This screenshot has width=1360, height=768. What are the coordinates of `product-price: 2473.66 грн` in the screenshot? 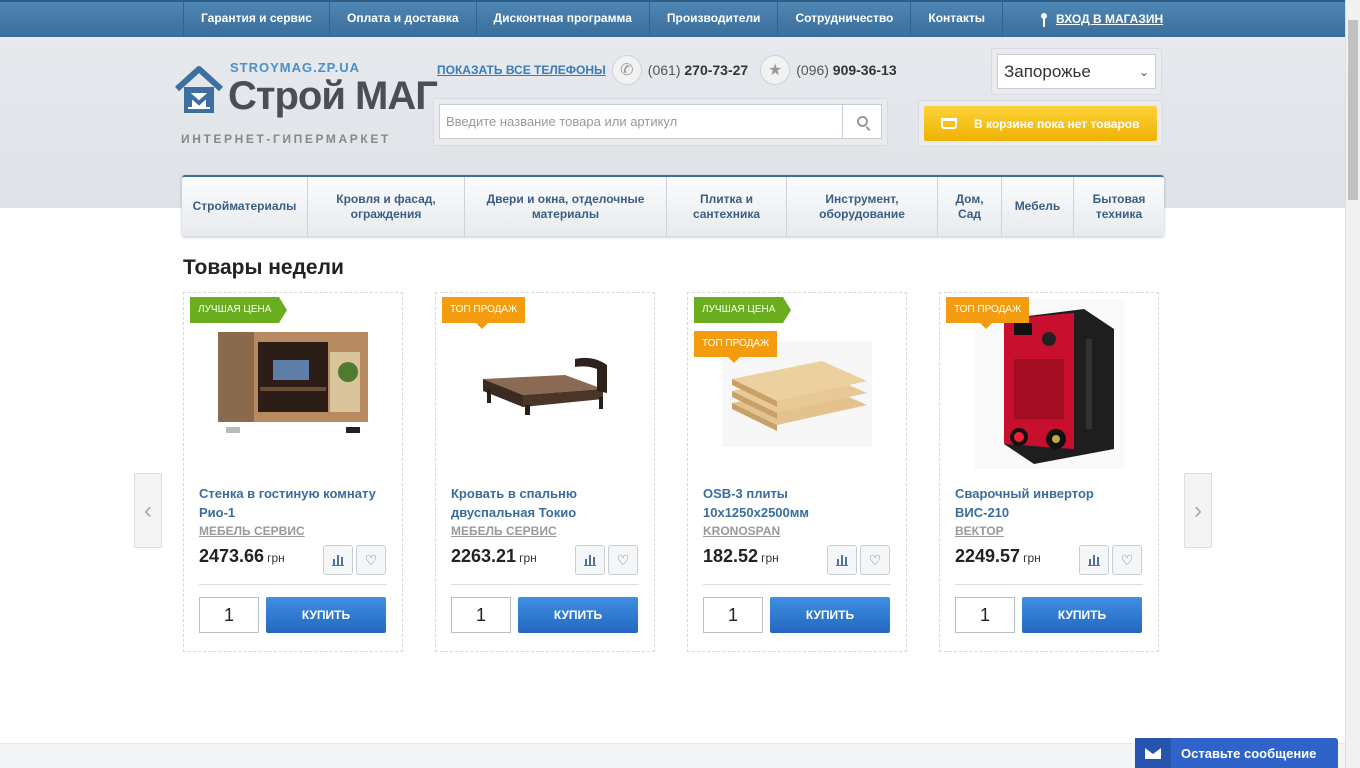 It's located at (242, 556).